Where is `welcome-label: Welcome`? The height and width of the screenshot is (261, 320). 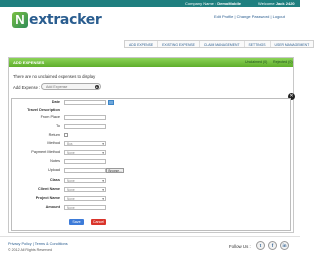 welcome-label: Welcome is located at coordinates (266, 3).